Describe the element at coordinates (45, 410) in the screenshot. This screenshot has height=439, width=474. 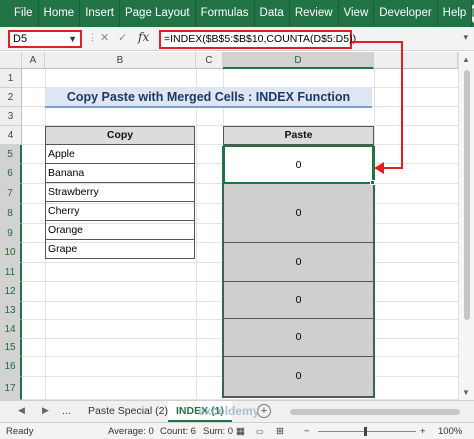
I see `scroll-tabs-right-icon: ▶` at that location.